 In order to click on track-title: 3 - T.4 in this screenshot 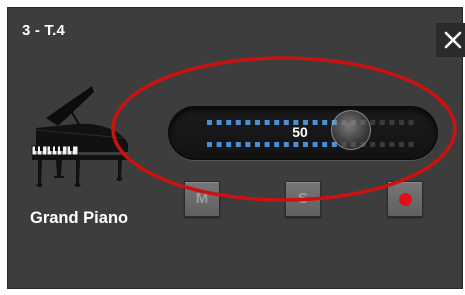, I will do `click(44, 30)`.